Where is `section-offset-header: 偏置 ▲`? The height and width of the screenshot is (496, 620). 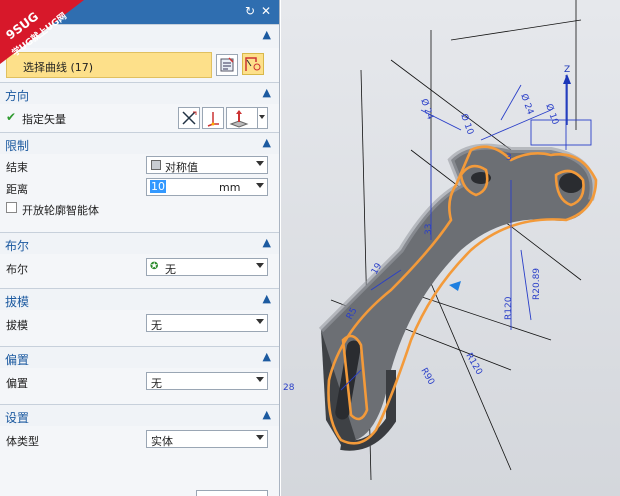 section-offset-header: 偏置 ▲ is located at coordinates (139, 357).